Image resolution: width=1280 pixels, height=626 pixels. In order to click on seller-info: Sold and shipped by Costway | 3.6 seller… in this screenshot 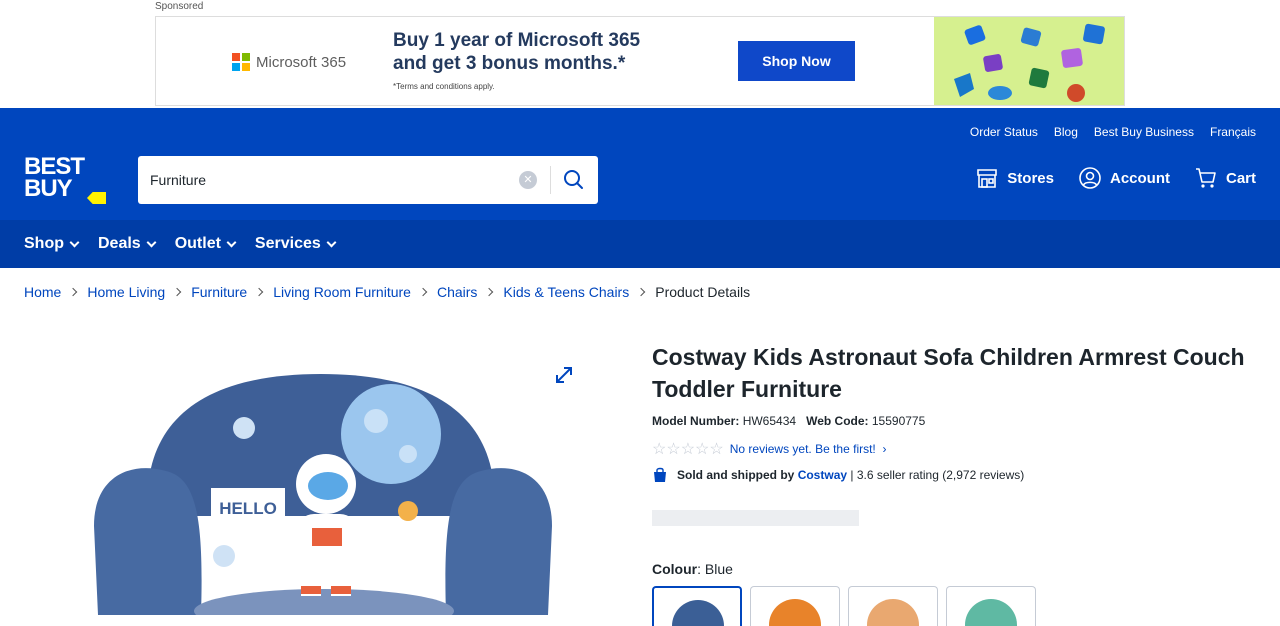, I will do `click(838, 475)`.